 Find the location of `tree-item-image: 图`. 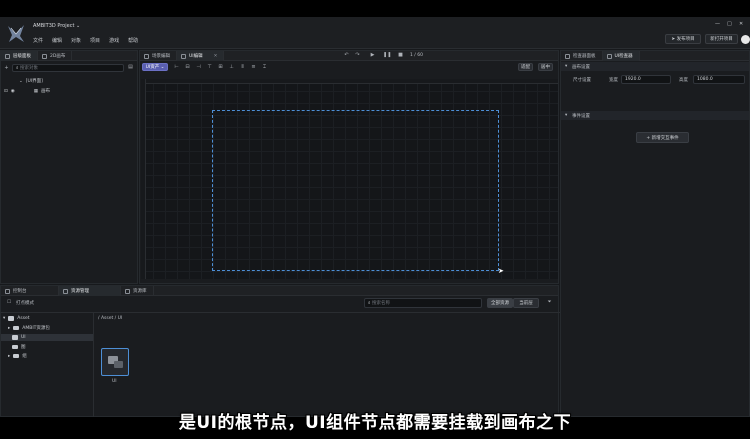

tree-item-image: 图 is located at coordinates (19, 347).